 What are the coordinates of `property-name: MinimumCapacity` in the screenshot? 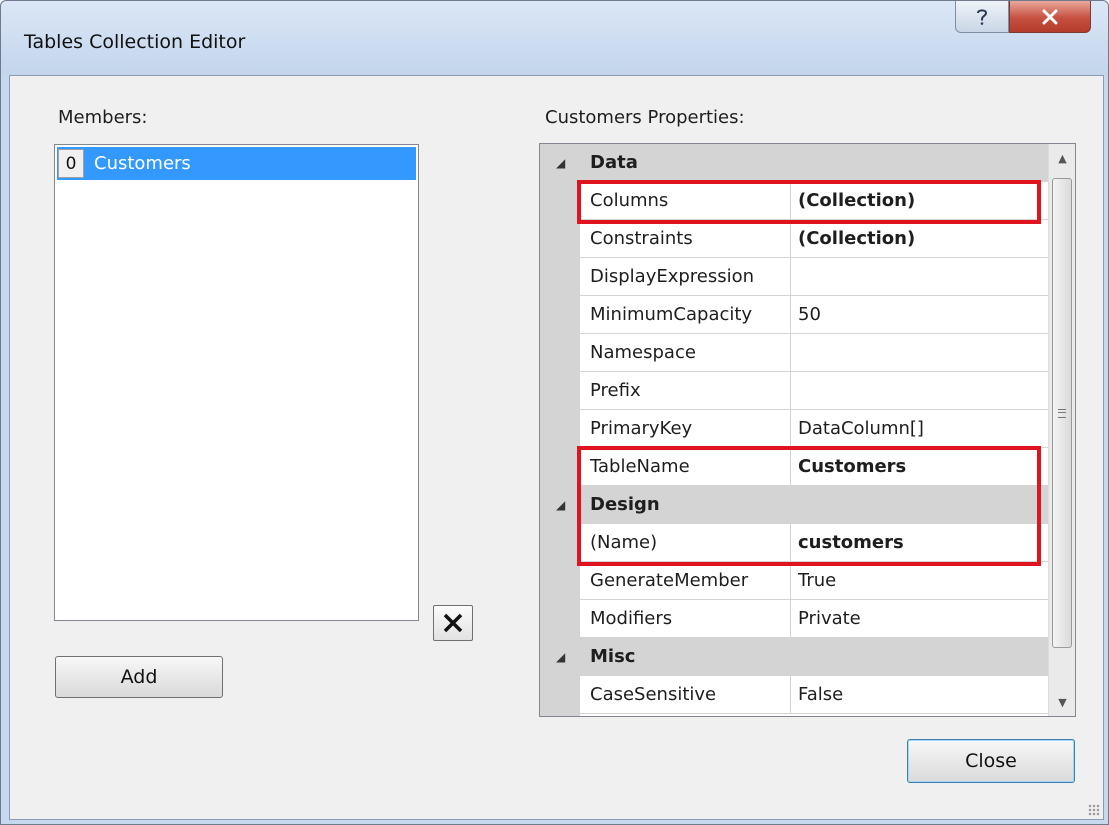 It's located at (685, 315).